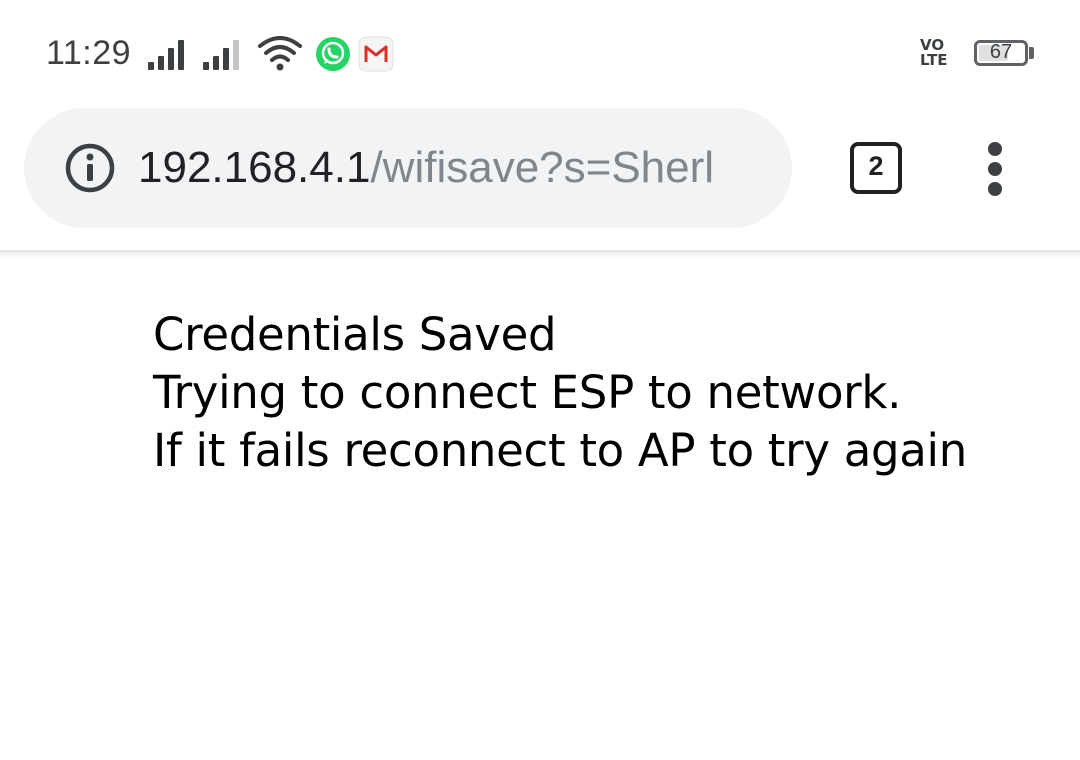 This screenshot has height=760, width=1080. I want to click on battery-icon: 67, so click(1001, 53).